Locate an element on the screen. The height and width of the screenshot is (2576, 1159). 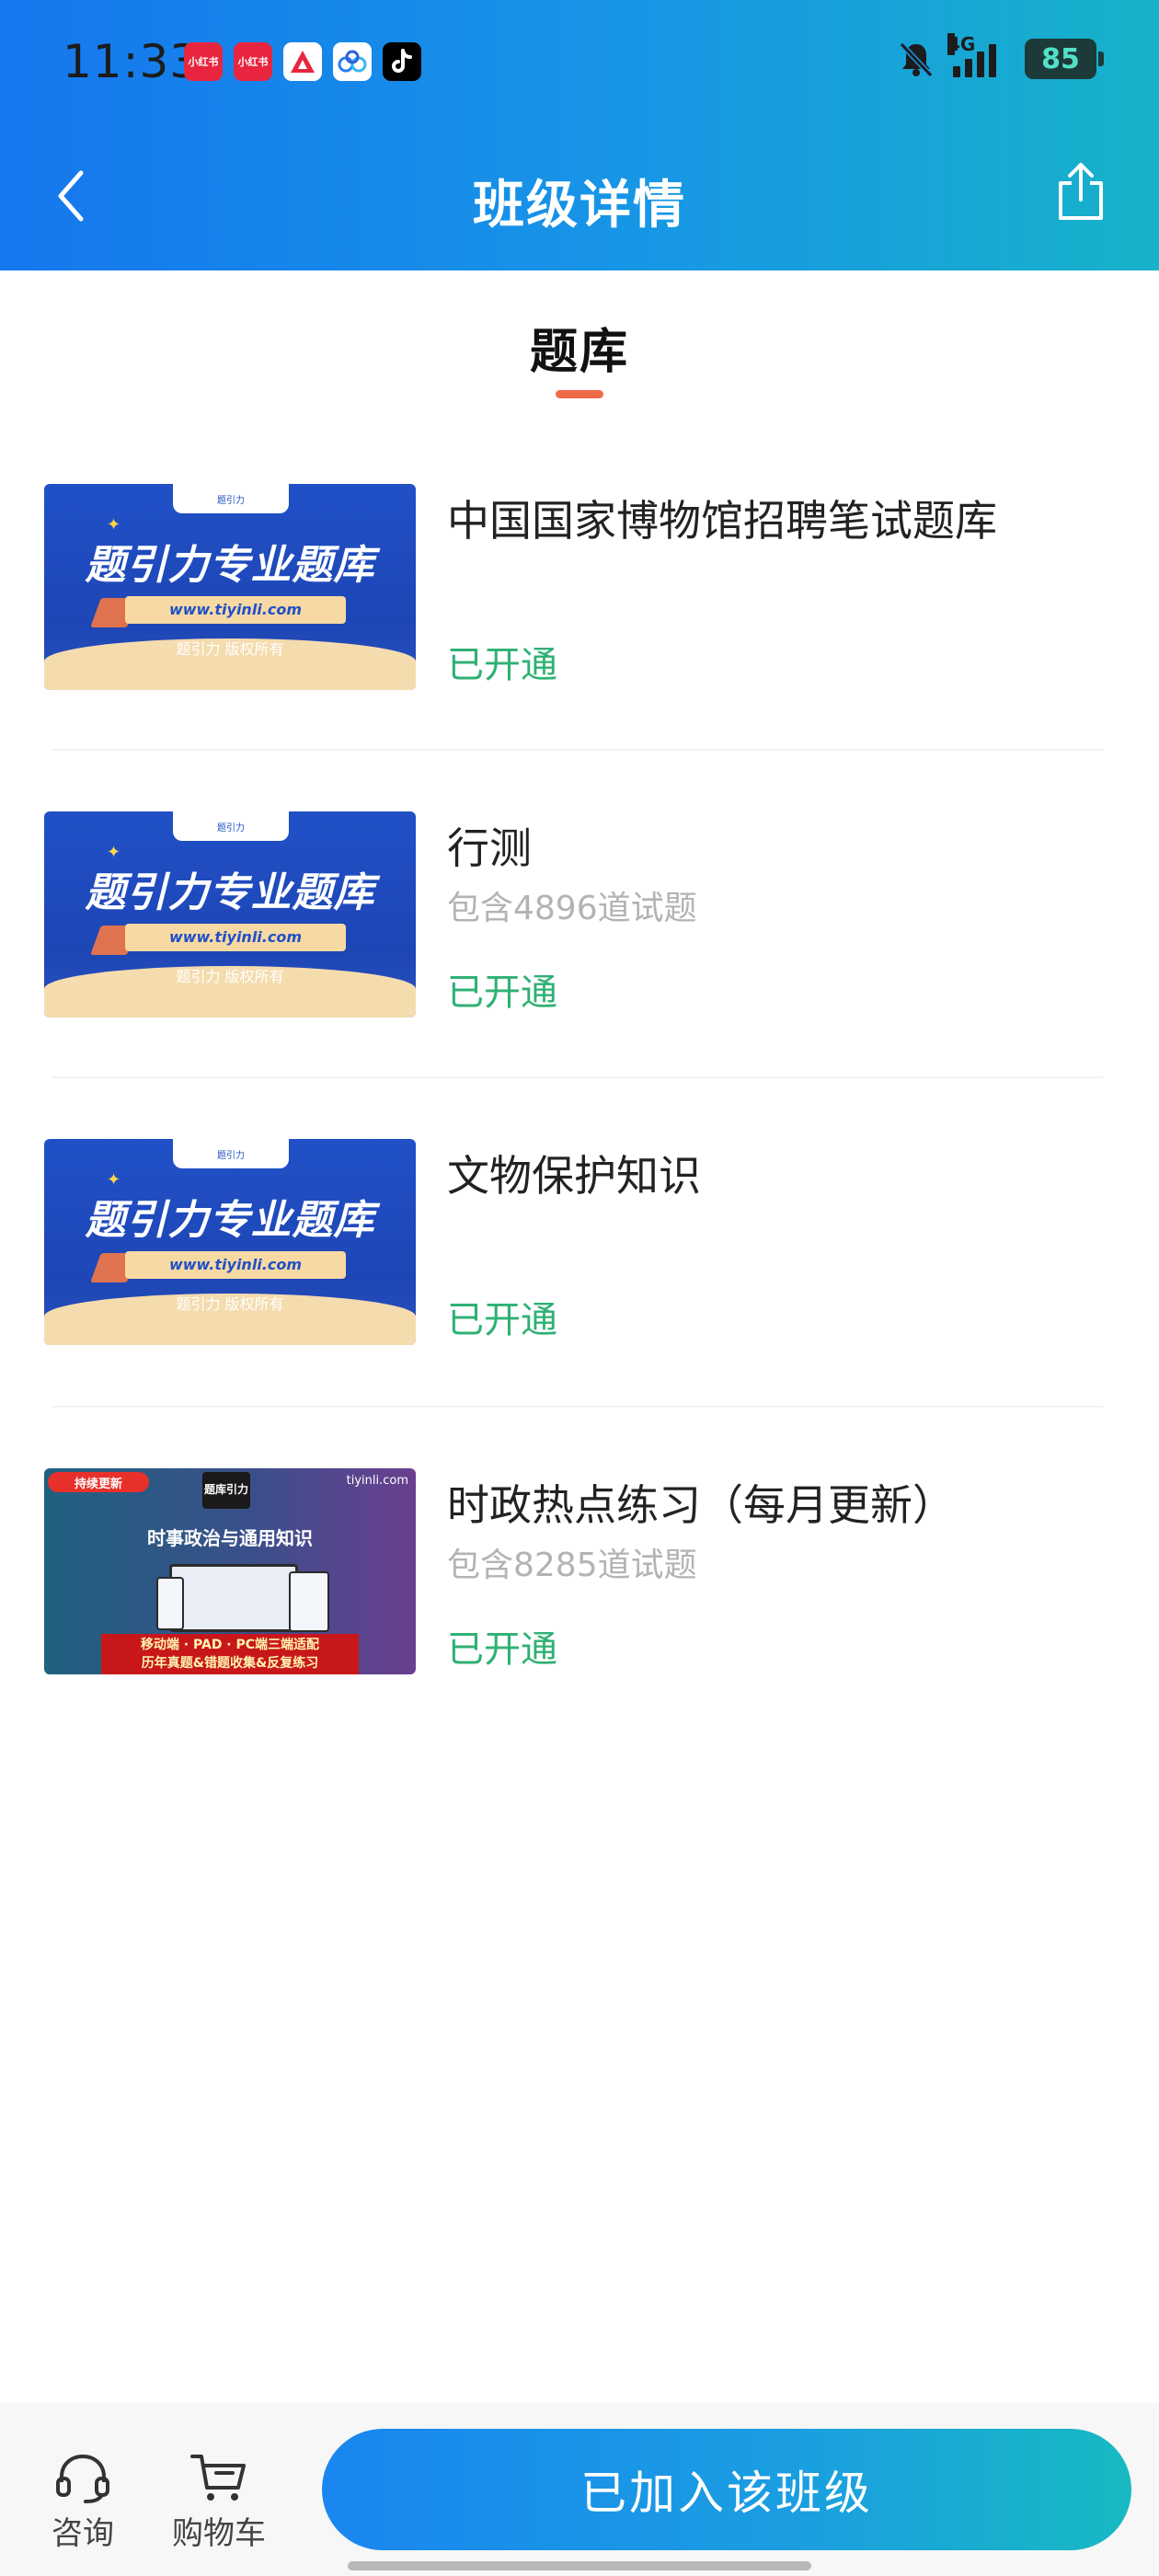
thumbnail-banner: 移动端 · PAD · PC端三端适配 历年真题&错题收集&反复练习 is located at coordinates (230, 1654).